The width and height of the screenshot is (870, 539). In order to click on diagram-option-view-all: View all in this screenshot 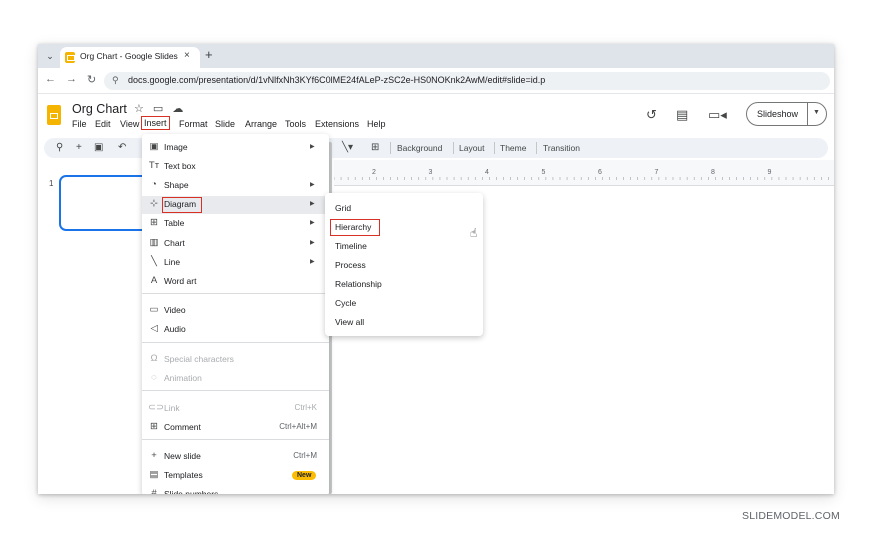, I will do `click(404, 322)`.